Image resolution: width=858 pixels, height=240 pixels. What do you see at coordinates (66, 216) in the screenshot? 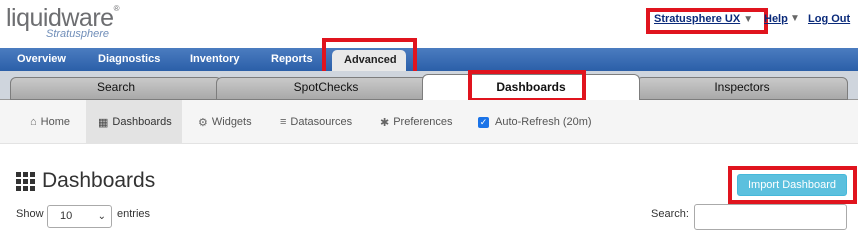
I see `entries-value: 10` at bounding box center [66, 216].